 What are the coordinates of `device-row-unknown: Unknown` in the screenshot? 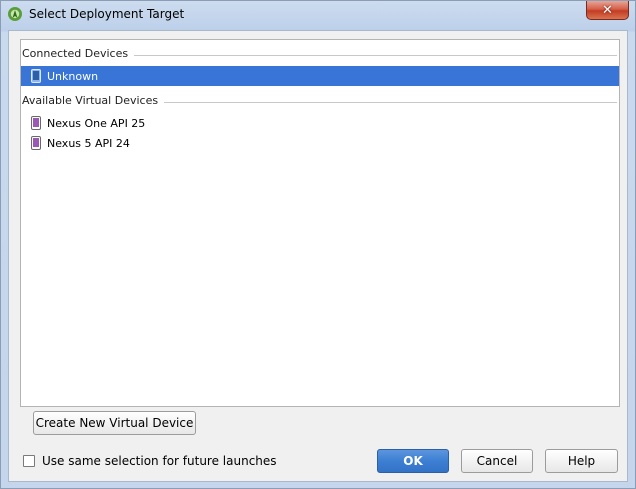 It's located at (320, 76).